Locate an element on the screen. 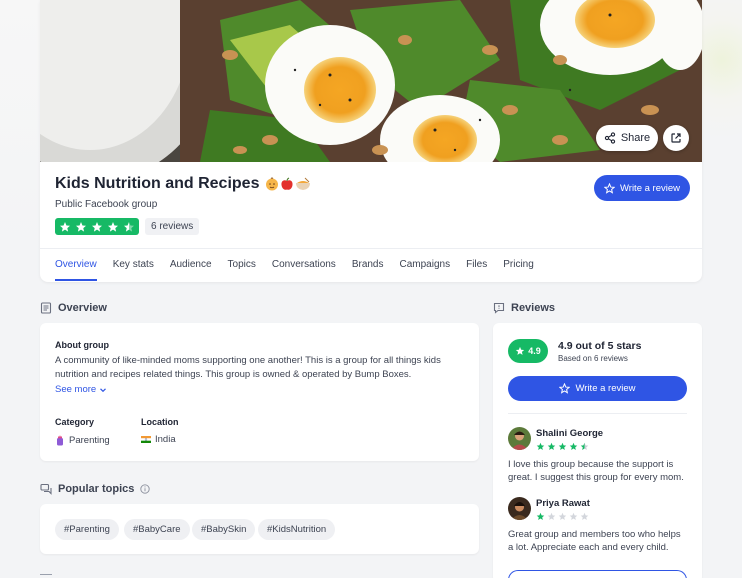  tab-overview: Overview is located at coordinates (76, 270).